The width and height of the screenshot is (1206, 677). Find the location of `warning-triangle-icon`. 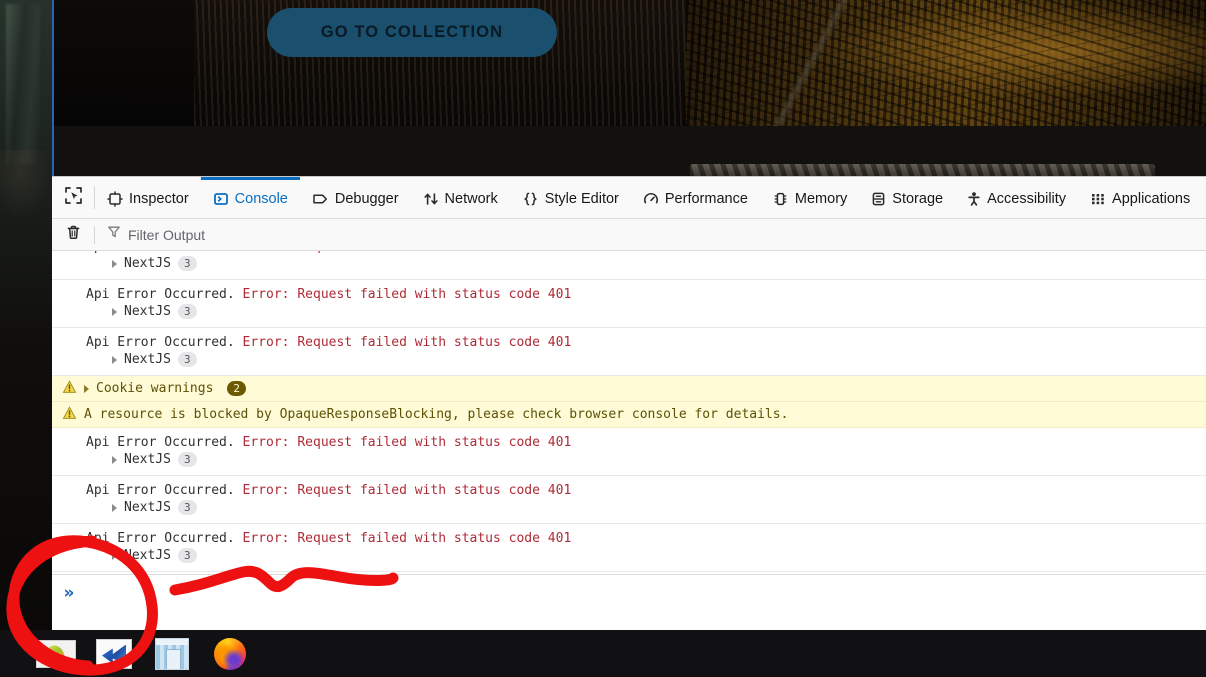

warning-triangle-icon is located at coordinates (69, 388).